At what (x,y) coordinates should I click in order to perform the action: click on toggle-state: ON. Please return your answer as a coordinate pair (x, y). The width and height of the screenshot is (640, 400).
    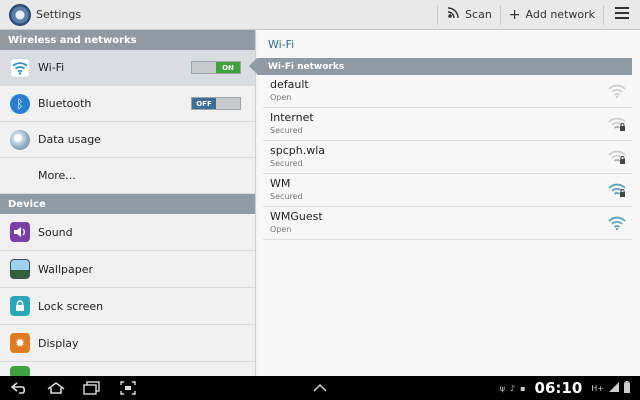
    Looking at the image, I should click on (228, 67).